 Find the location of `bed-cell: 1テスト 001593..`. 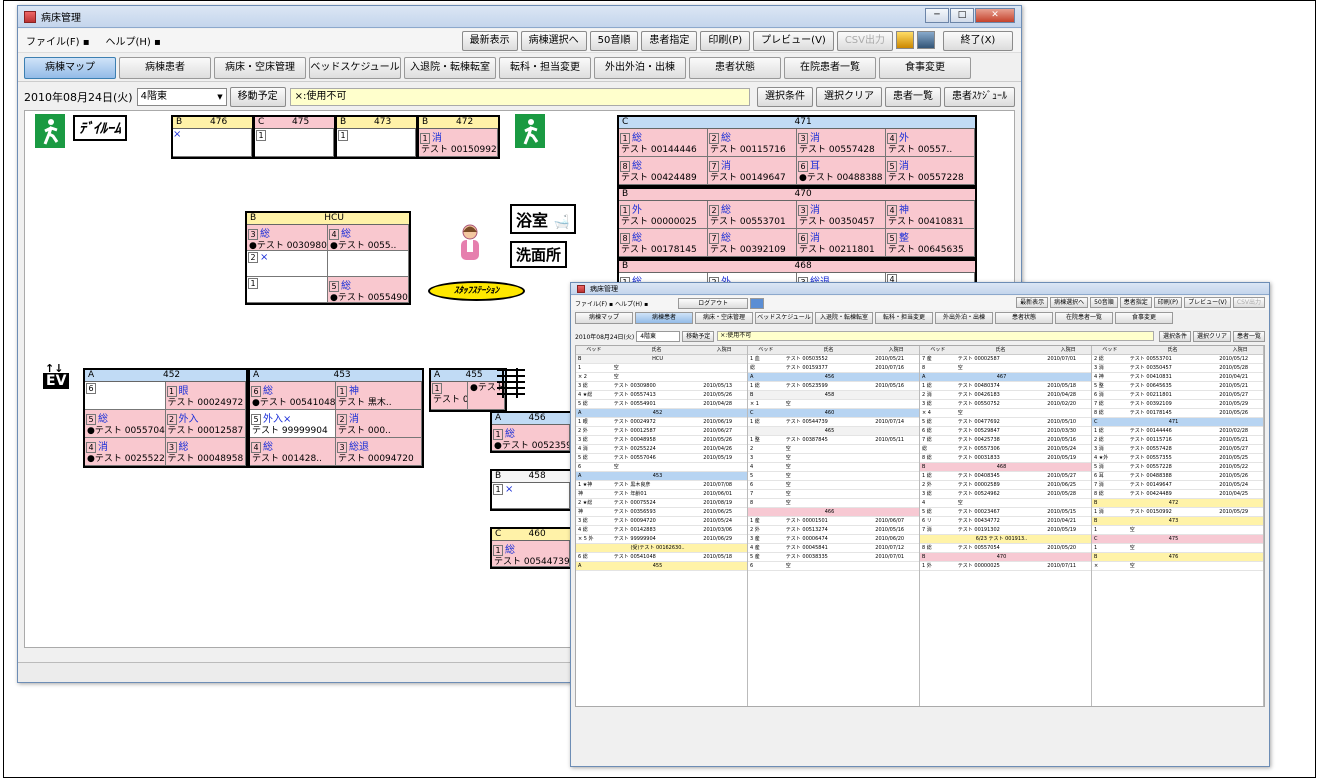

bed-cell: 1テスト 001593.. is located at coordinates (449, 396).